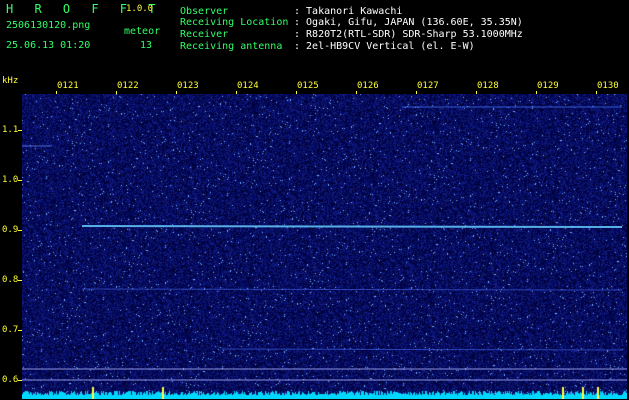 This screenshot has width=629, height=400. I want to click on y-tick-1-0: 1.0, so click(10, 180).